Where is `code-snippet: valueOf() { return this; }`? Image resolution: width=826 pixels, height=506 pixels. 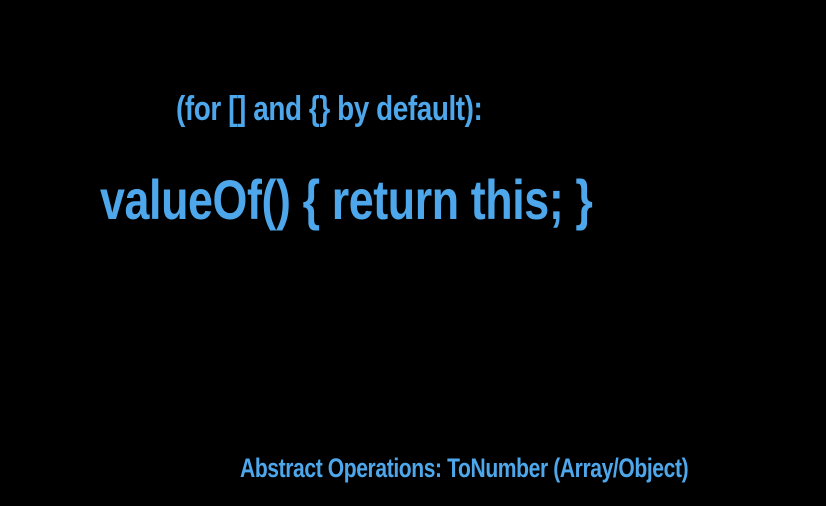
code-snippet: valueOf() { return this; } is located at coordinates (346, 199).